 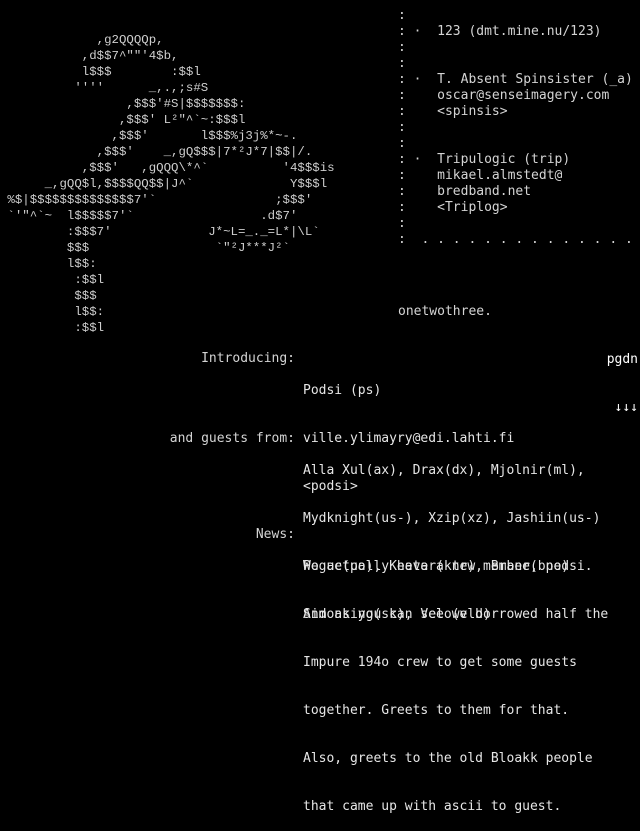 What do you see at coordinates (275, 534) in the screenshot?
I see `news-label: News:` at bounding box center [275, 534].